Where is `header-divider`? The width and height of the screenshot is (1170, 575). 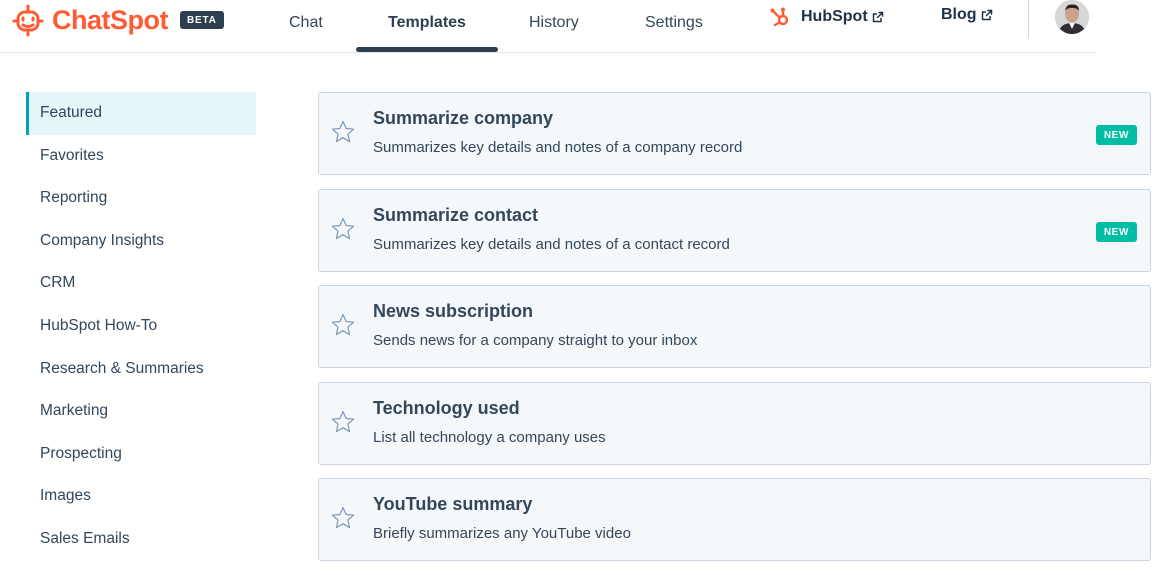 header-divider is located at coordinates (1028, 19).